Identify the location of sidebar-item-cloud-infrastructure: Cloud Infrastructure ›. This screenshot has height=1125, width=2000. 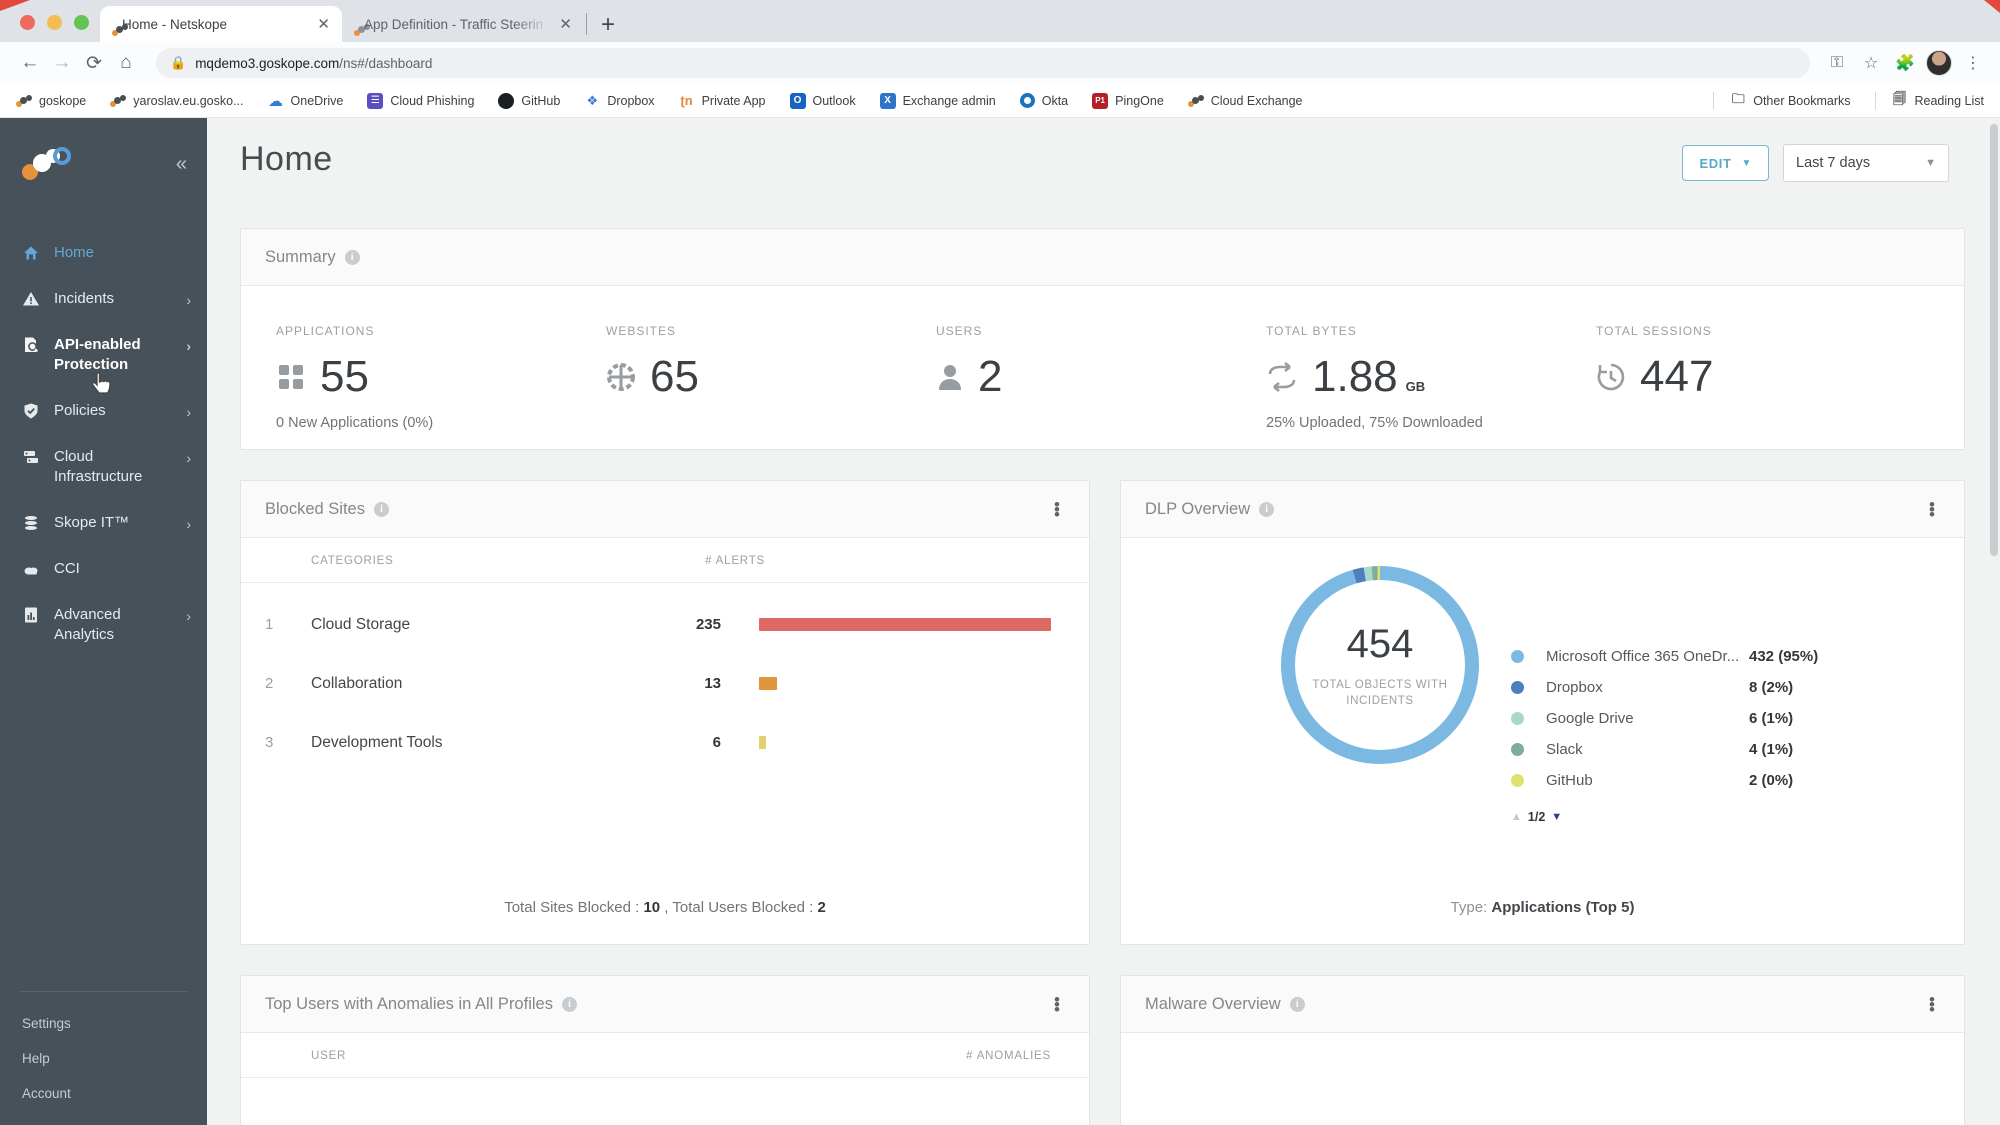
(103, 467).